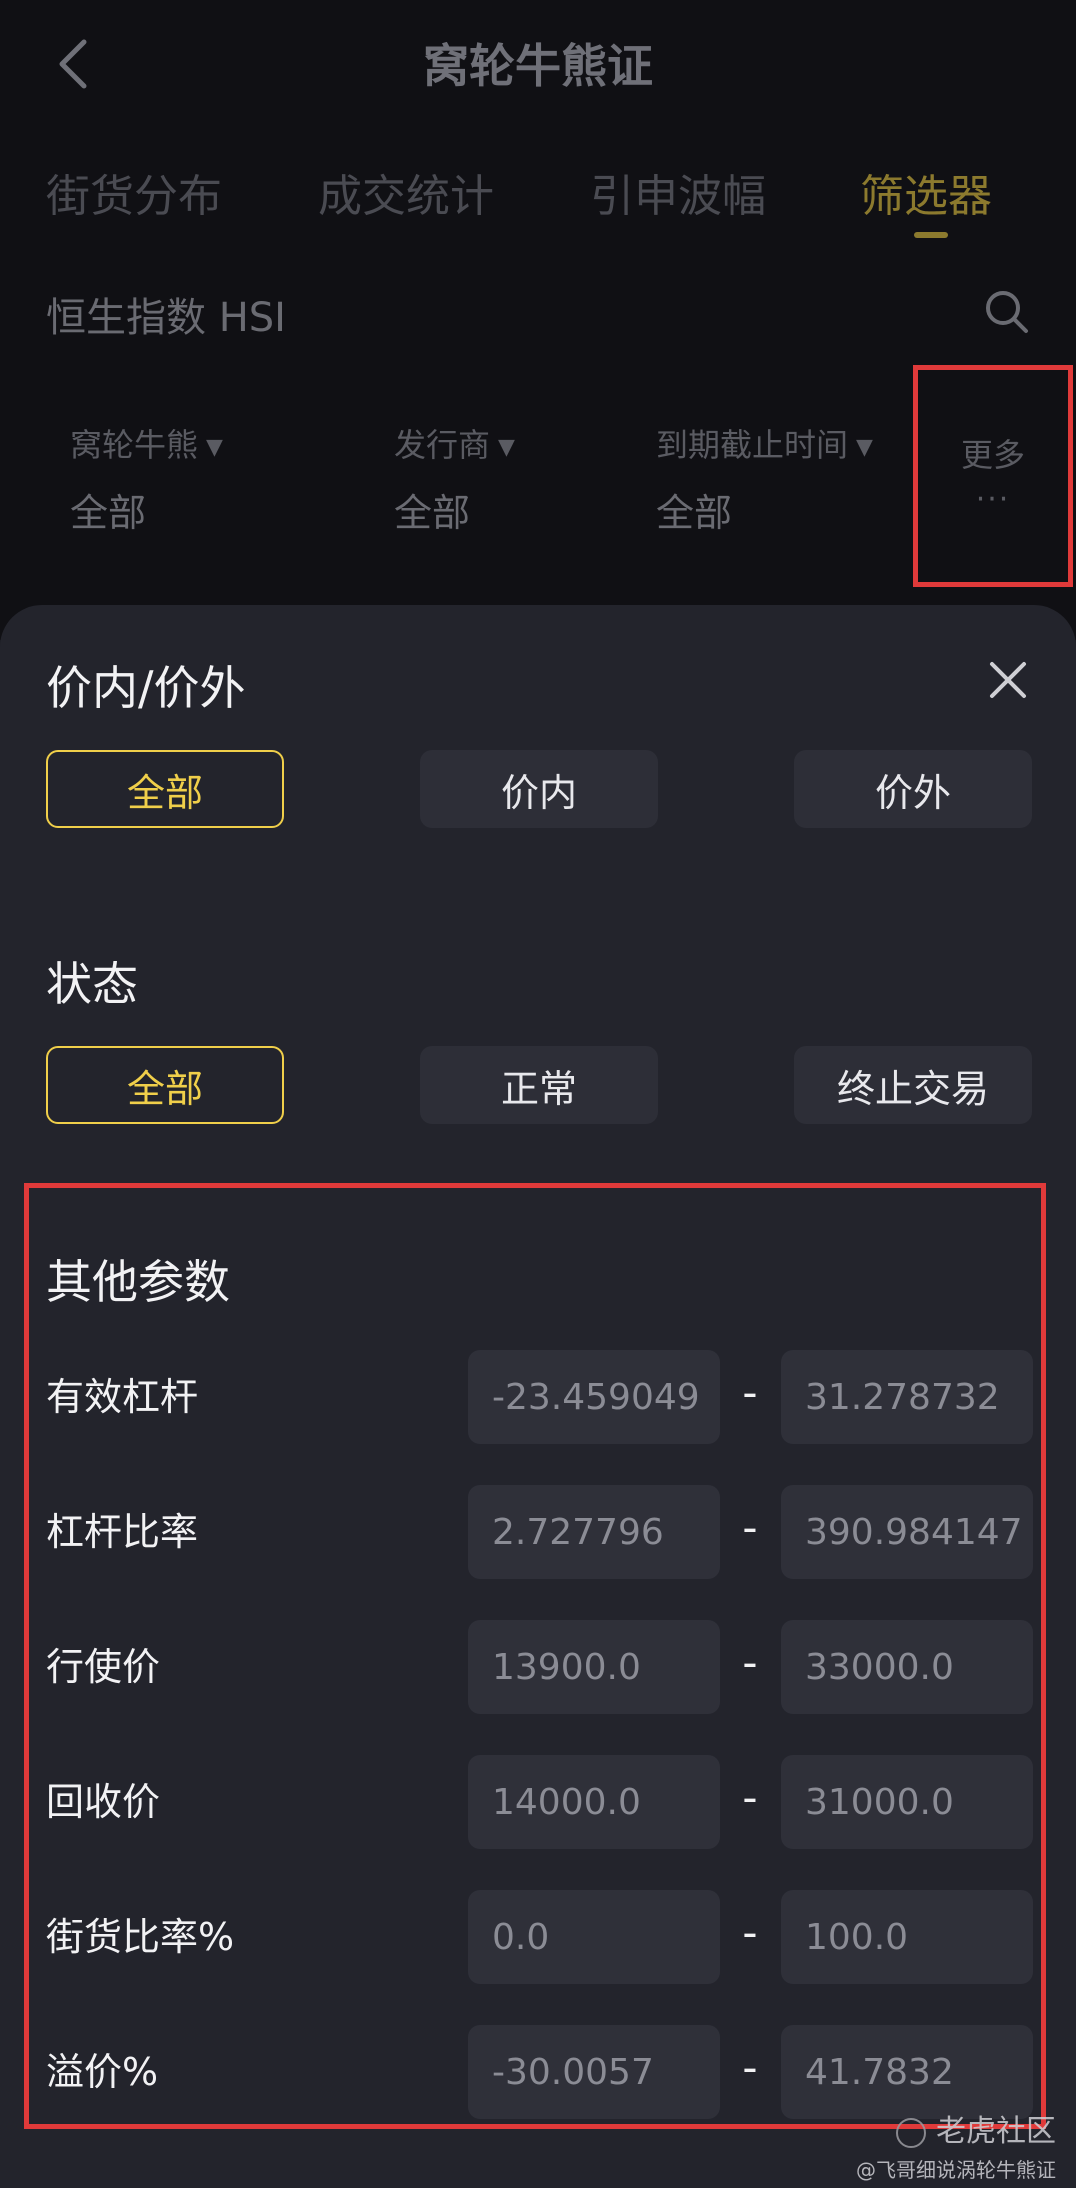 This screenshot has width=1076, height=2188. What do you see at coordinates (138, 1282) in the screenshot?
I see `other-params-title: 其他参数` at bounding box center [138, 1282].